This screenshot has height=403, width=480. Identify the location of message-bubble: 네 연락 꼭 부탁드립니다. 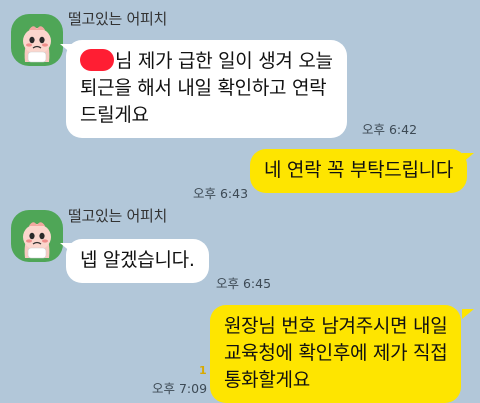
(359, 171).